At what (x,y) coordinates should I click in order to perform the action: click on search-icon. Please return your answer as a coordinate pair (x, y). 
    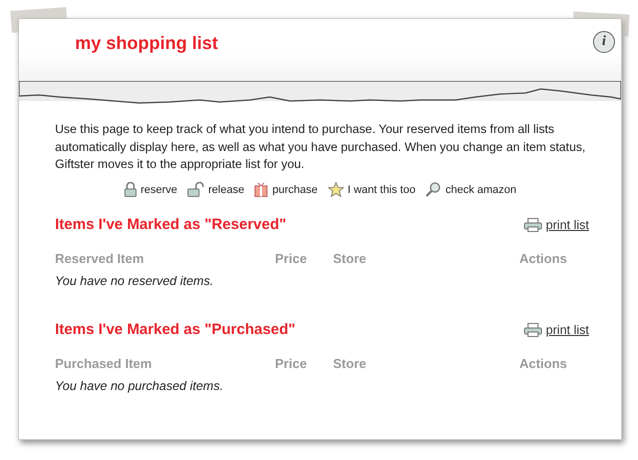
    Looking at the image, I should click on (433, 190).